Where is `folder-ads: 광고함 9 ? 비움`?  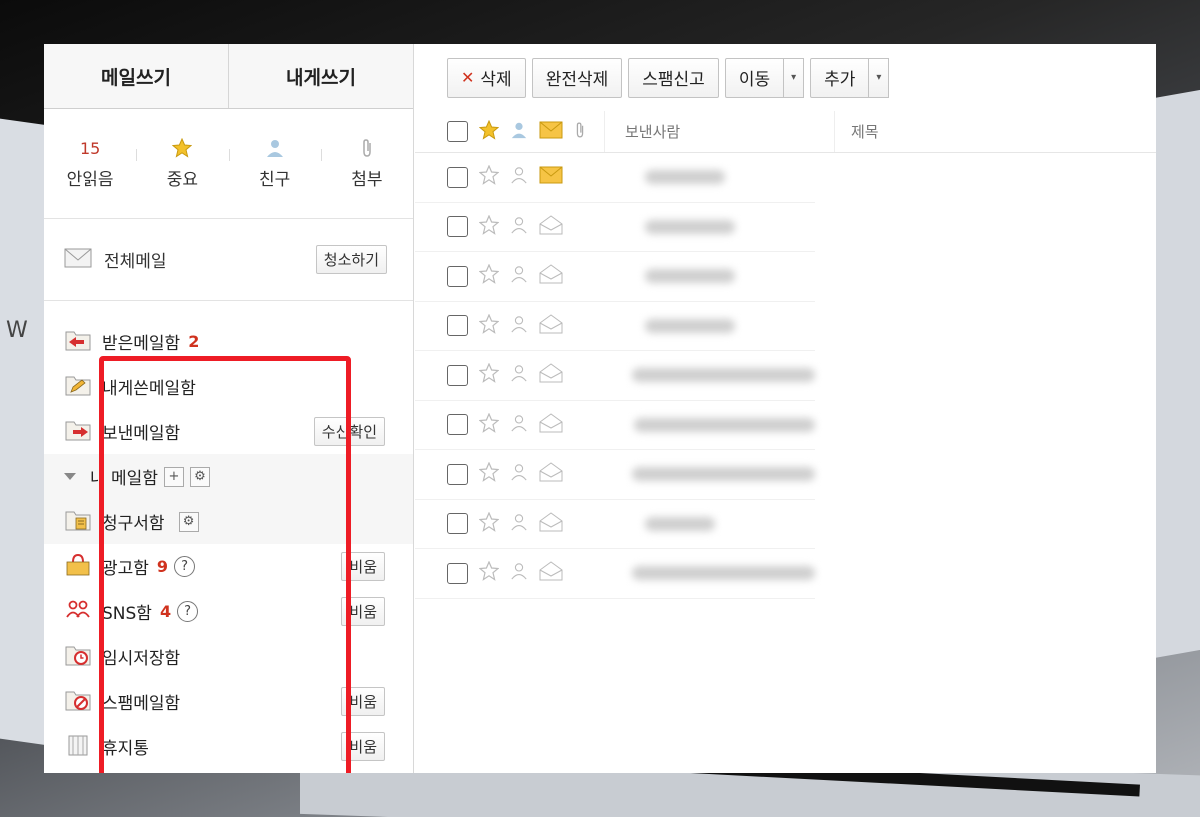 folder-ads: 광고함 9 ? 비움 is located at coordinates (228, 566).